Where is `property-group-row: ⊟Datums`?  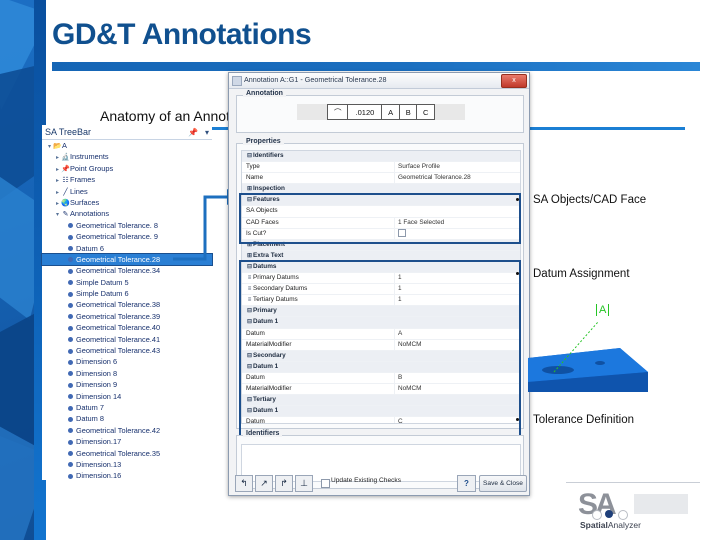
property-group-row: ⊟Datums is located at coordinates (381, 267).